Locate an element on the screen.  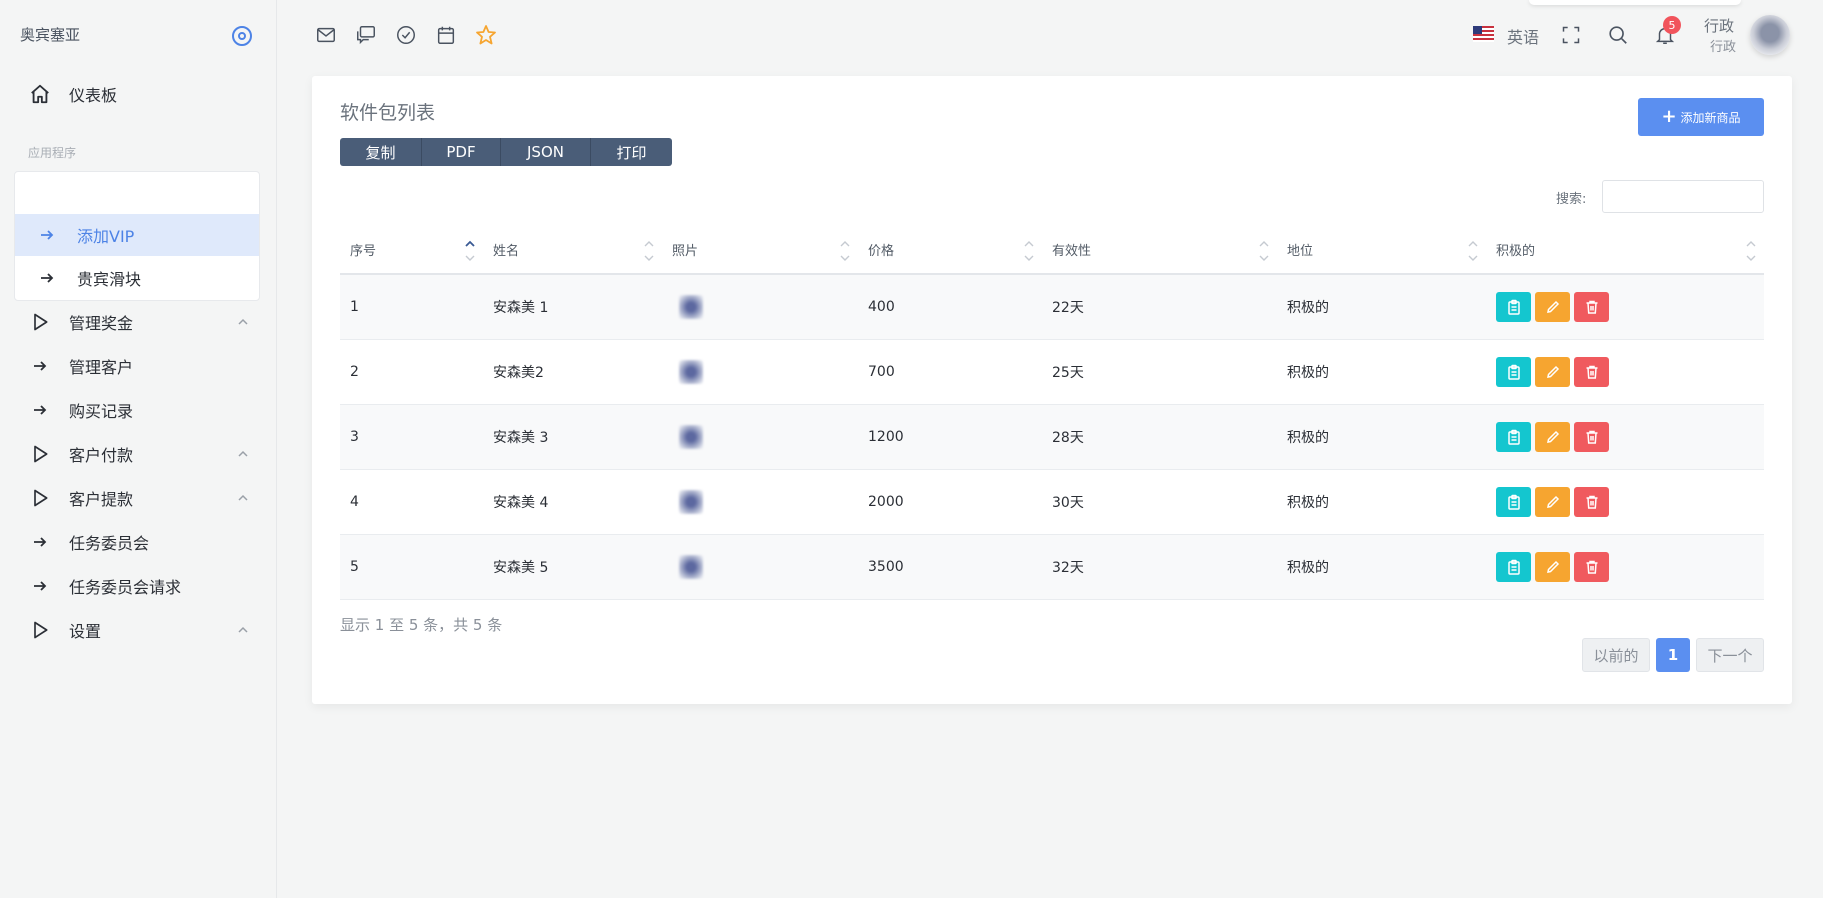
add-new-item-button: + 添加新商品 is located at coordinates (1701, 117).